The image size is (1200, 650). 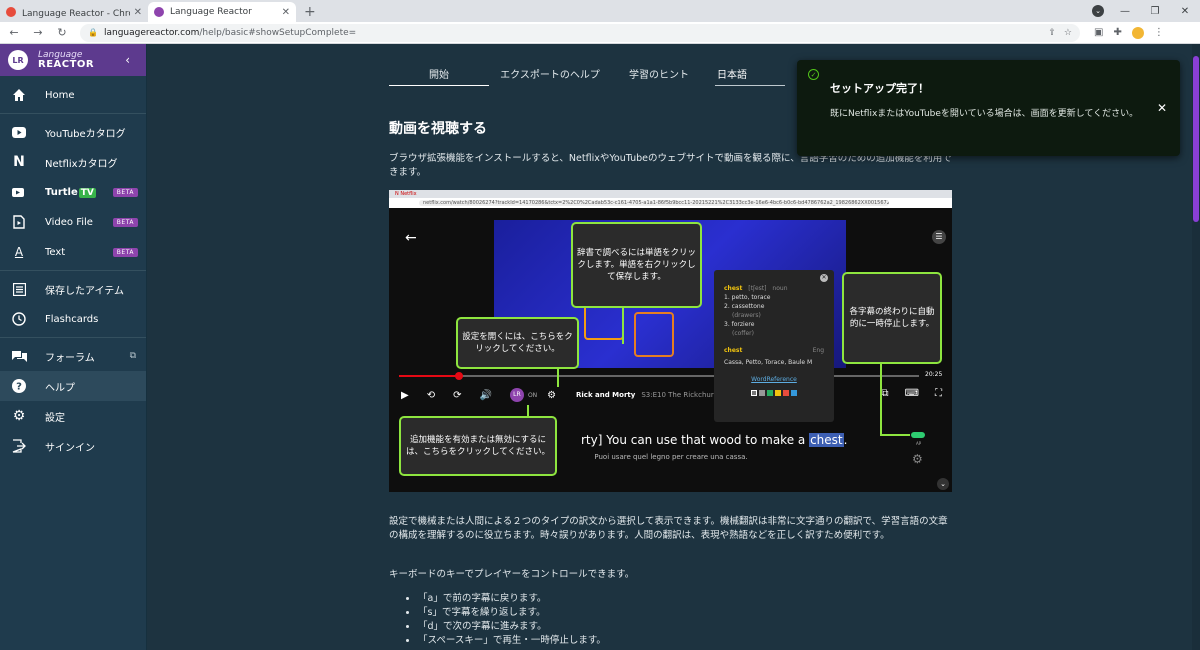 I want to click on youtube-icon, so click(x=19, y=132).